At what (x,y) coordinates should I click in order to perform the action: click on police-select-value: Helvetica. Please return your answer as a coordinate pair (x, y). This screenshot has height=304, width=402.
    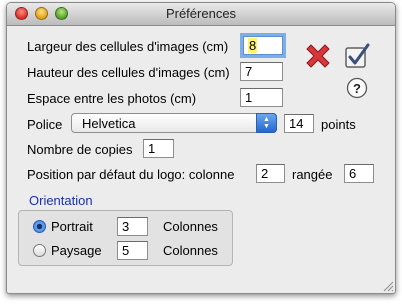
    Looking at the image, I should click on (109, 123).